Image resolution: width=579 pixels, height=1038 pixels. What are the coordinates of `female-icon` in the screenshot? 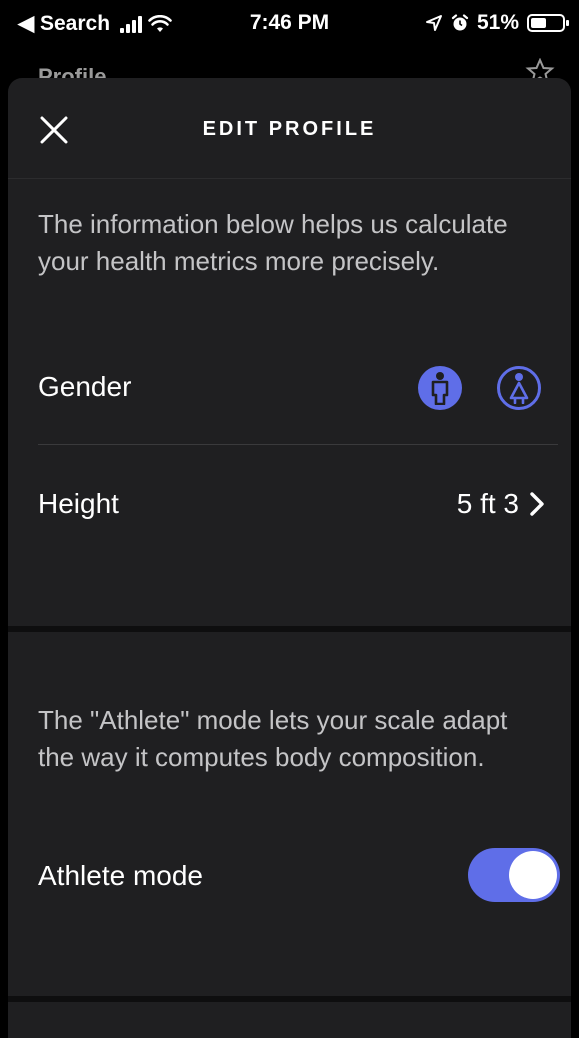 It's located at (519, 388).